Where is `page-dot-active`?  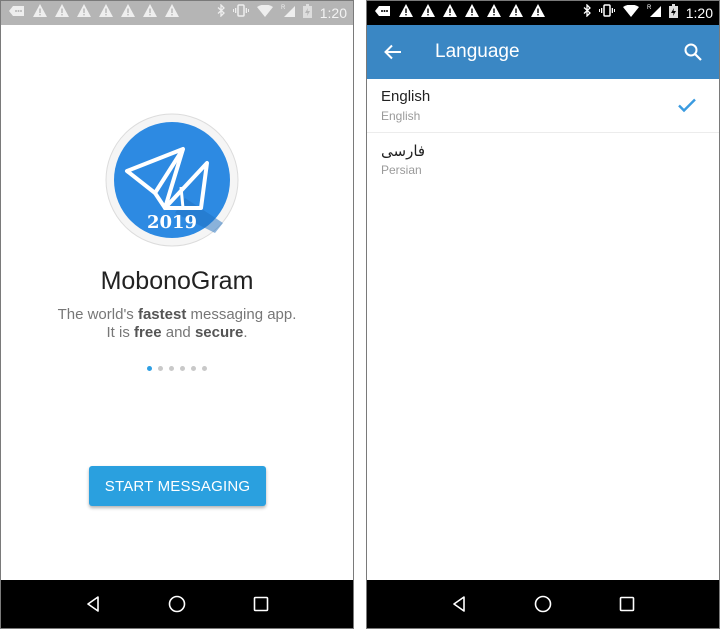 page-dot-active is located at coordinates (149, 368).